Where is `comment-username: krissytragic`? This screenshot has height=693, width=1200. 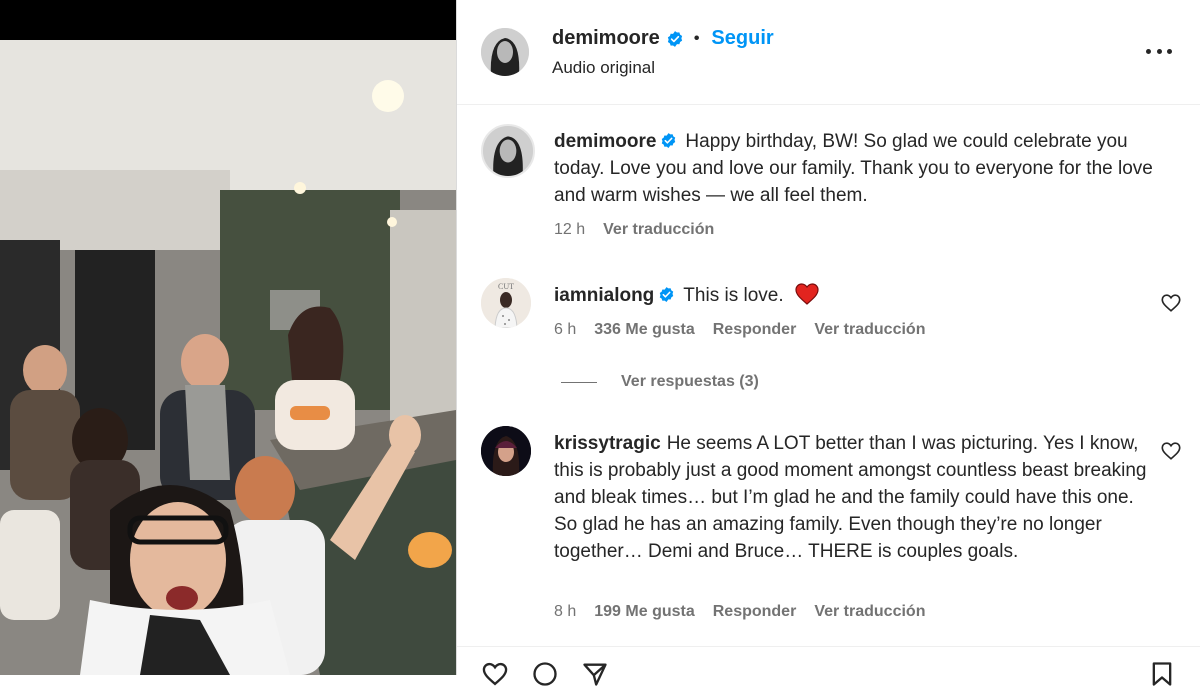 comment-username: krissytragic is located at coordinates (607, 443).